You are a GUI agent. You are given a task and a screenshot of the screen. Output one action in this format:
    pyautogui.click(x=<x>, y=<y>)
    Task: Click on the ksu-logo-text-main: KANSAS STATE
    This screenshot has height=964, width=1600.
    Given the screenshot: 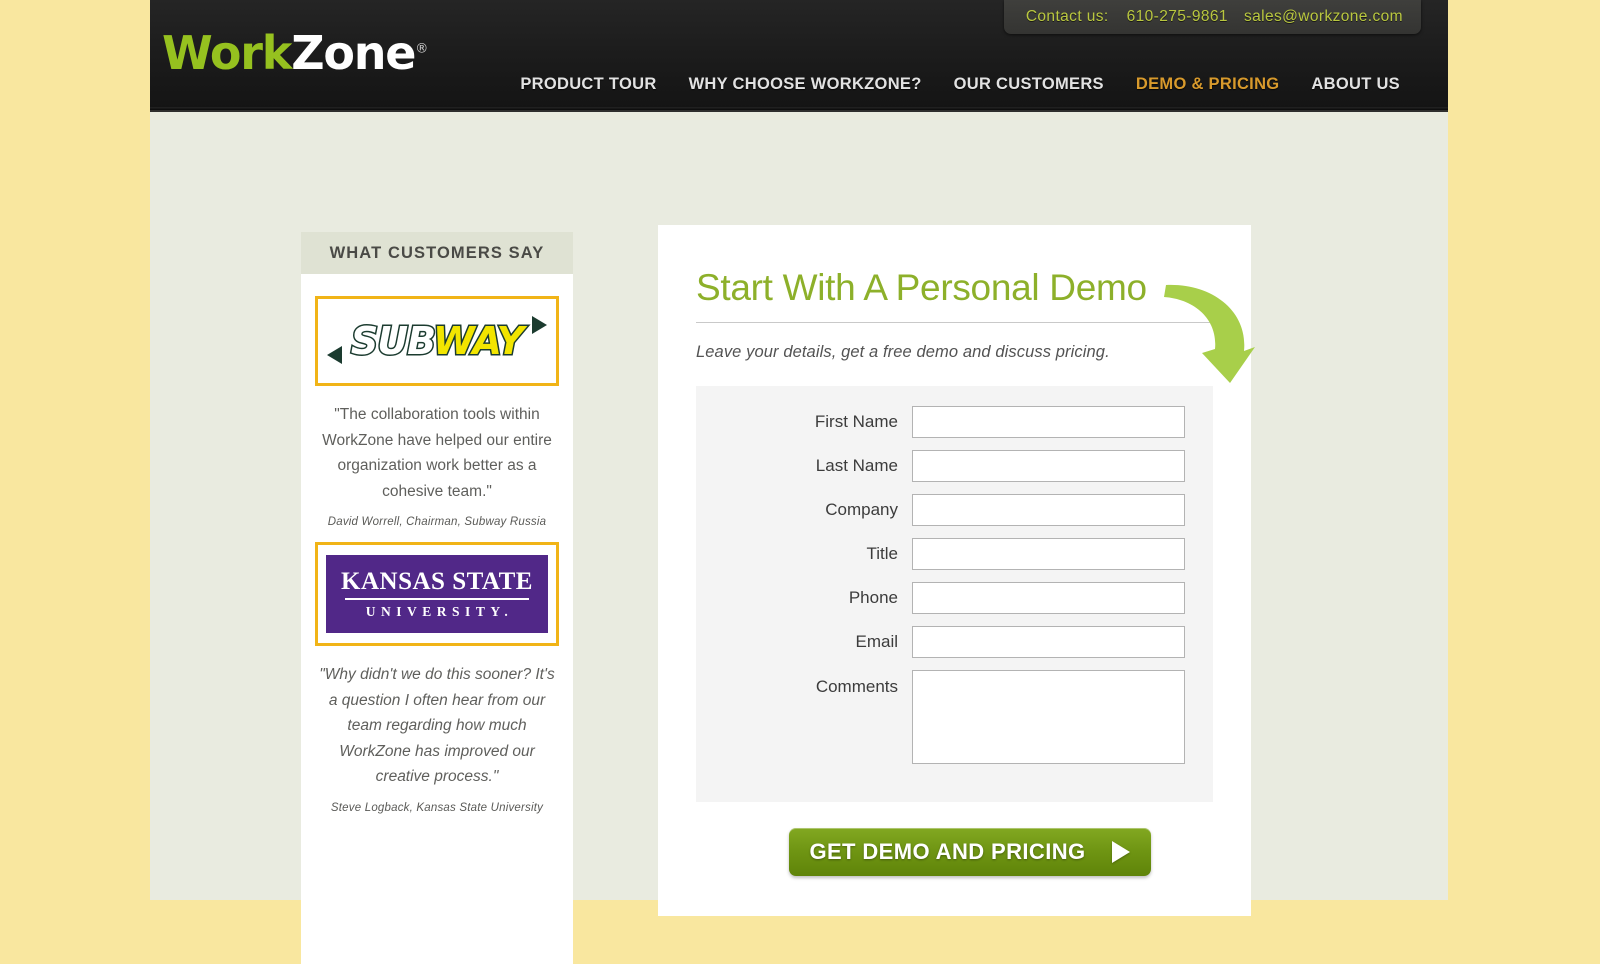 What is the action you would take?
    pyautogui.click(x=437, y=582)
    